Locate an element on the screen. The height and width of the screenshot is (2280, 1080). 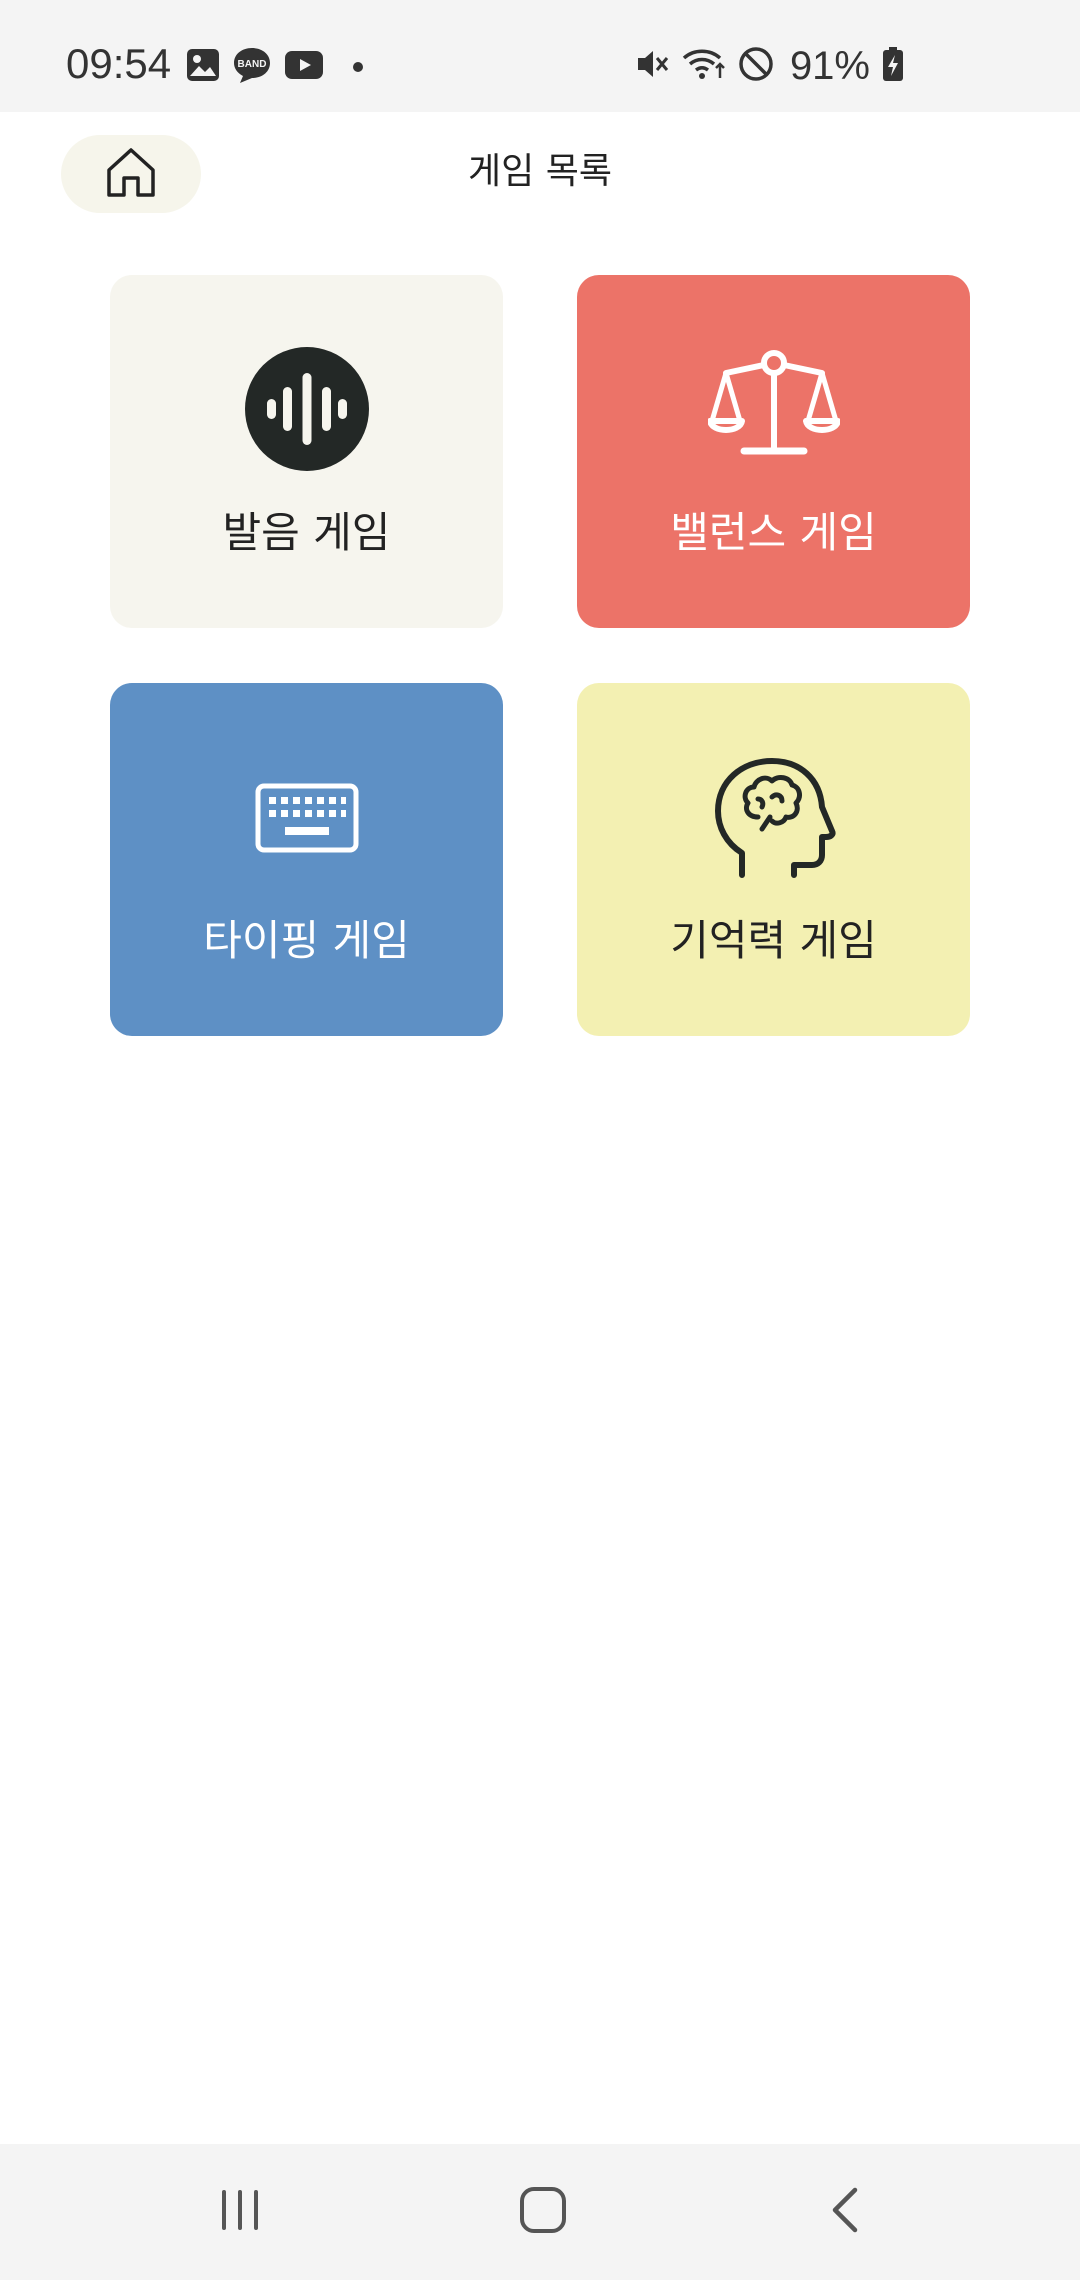
game-label: 기억력 게임 is located at coordinates (773, 940).